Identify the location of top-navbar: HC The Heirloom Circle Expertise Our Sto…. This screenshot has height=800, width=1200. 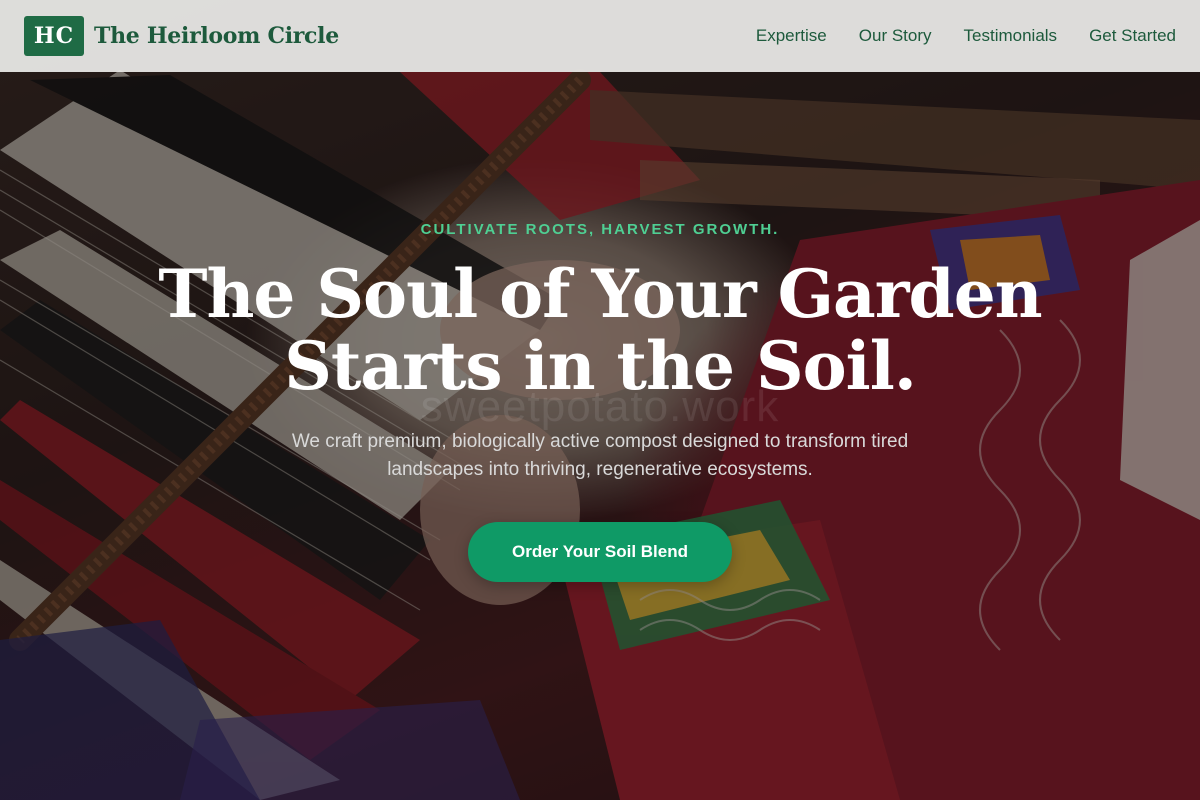
(600, 36).